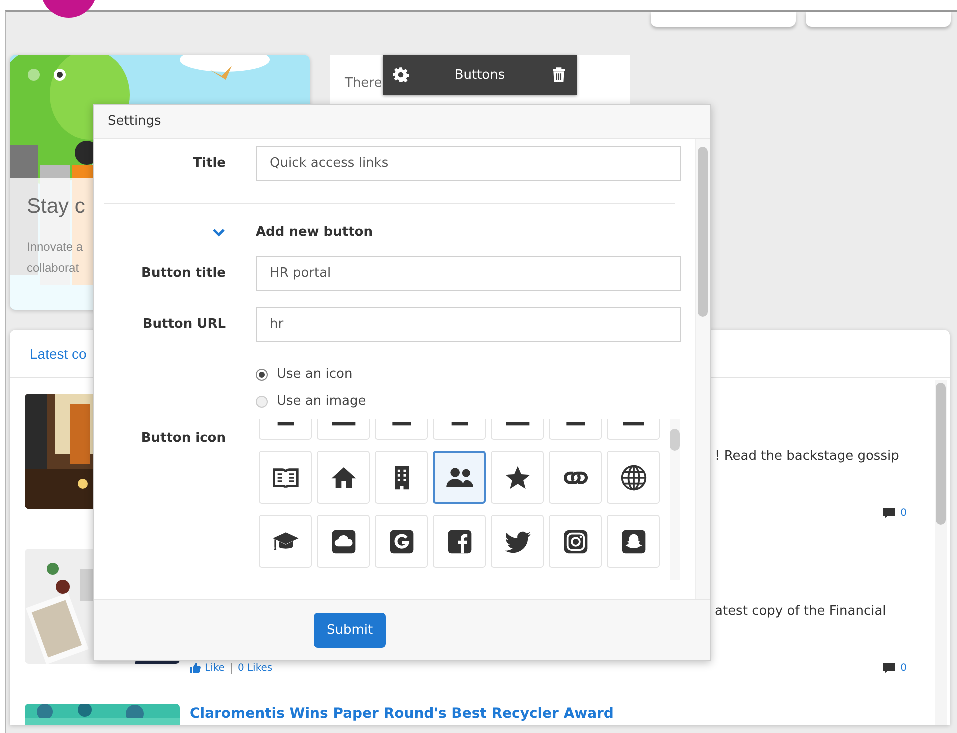  Describe the element at coordinates (34, 75) in the screenshot. I see `carousel-dot` at that location.